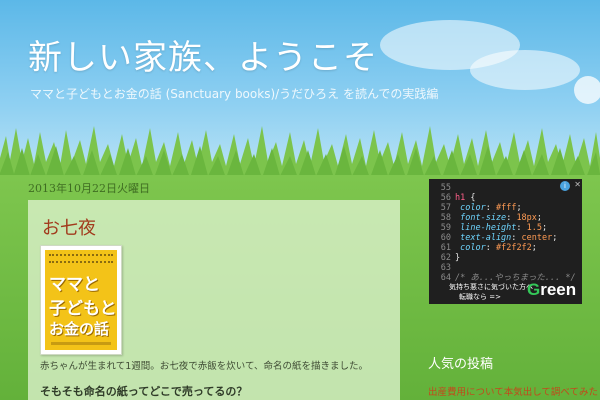  I want to click on book-cover-word: お金の話, so click(79, 329).